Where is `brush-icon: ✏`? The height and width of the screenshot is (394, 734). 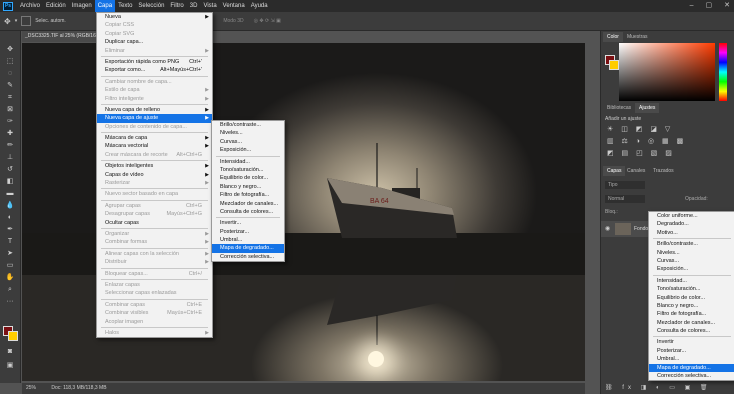 brush-icon: ✏ is located at coordinates (10, 145).